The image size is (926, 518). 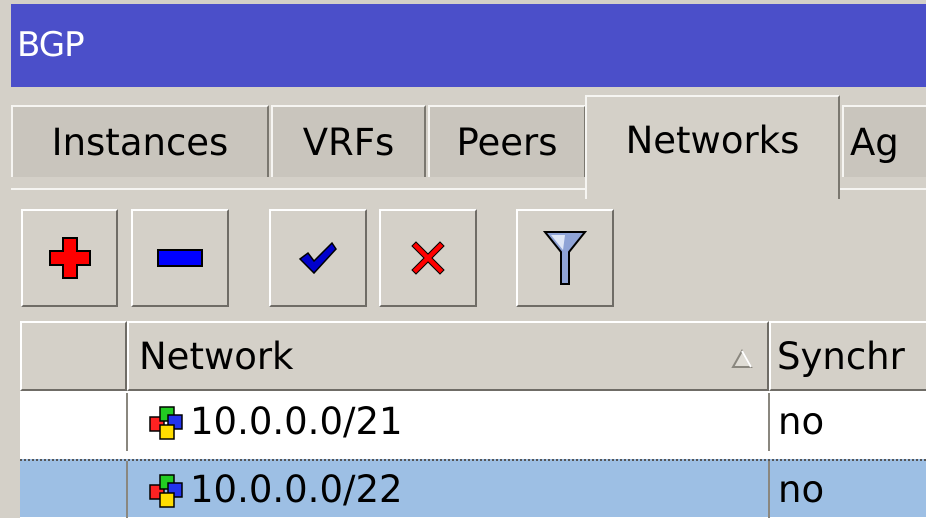 I want to click on tab-aggregates: Ag, so click(x=884, y=141).